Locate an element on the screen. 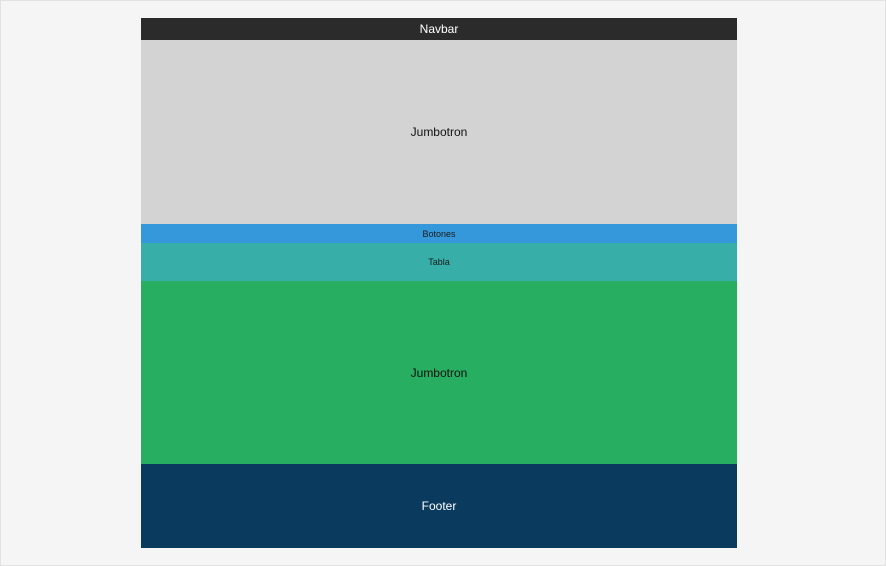  jumbotron-top-label: Jumbotron is located at coordinates (439, 132).